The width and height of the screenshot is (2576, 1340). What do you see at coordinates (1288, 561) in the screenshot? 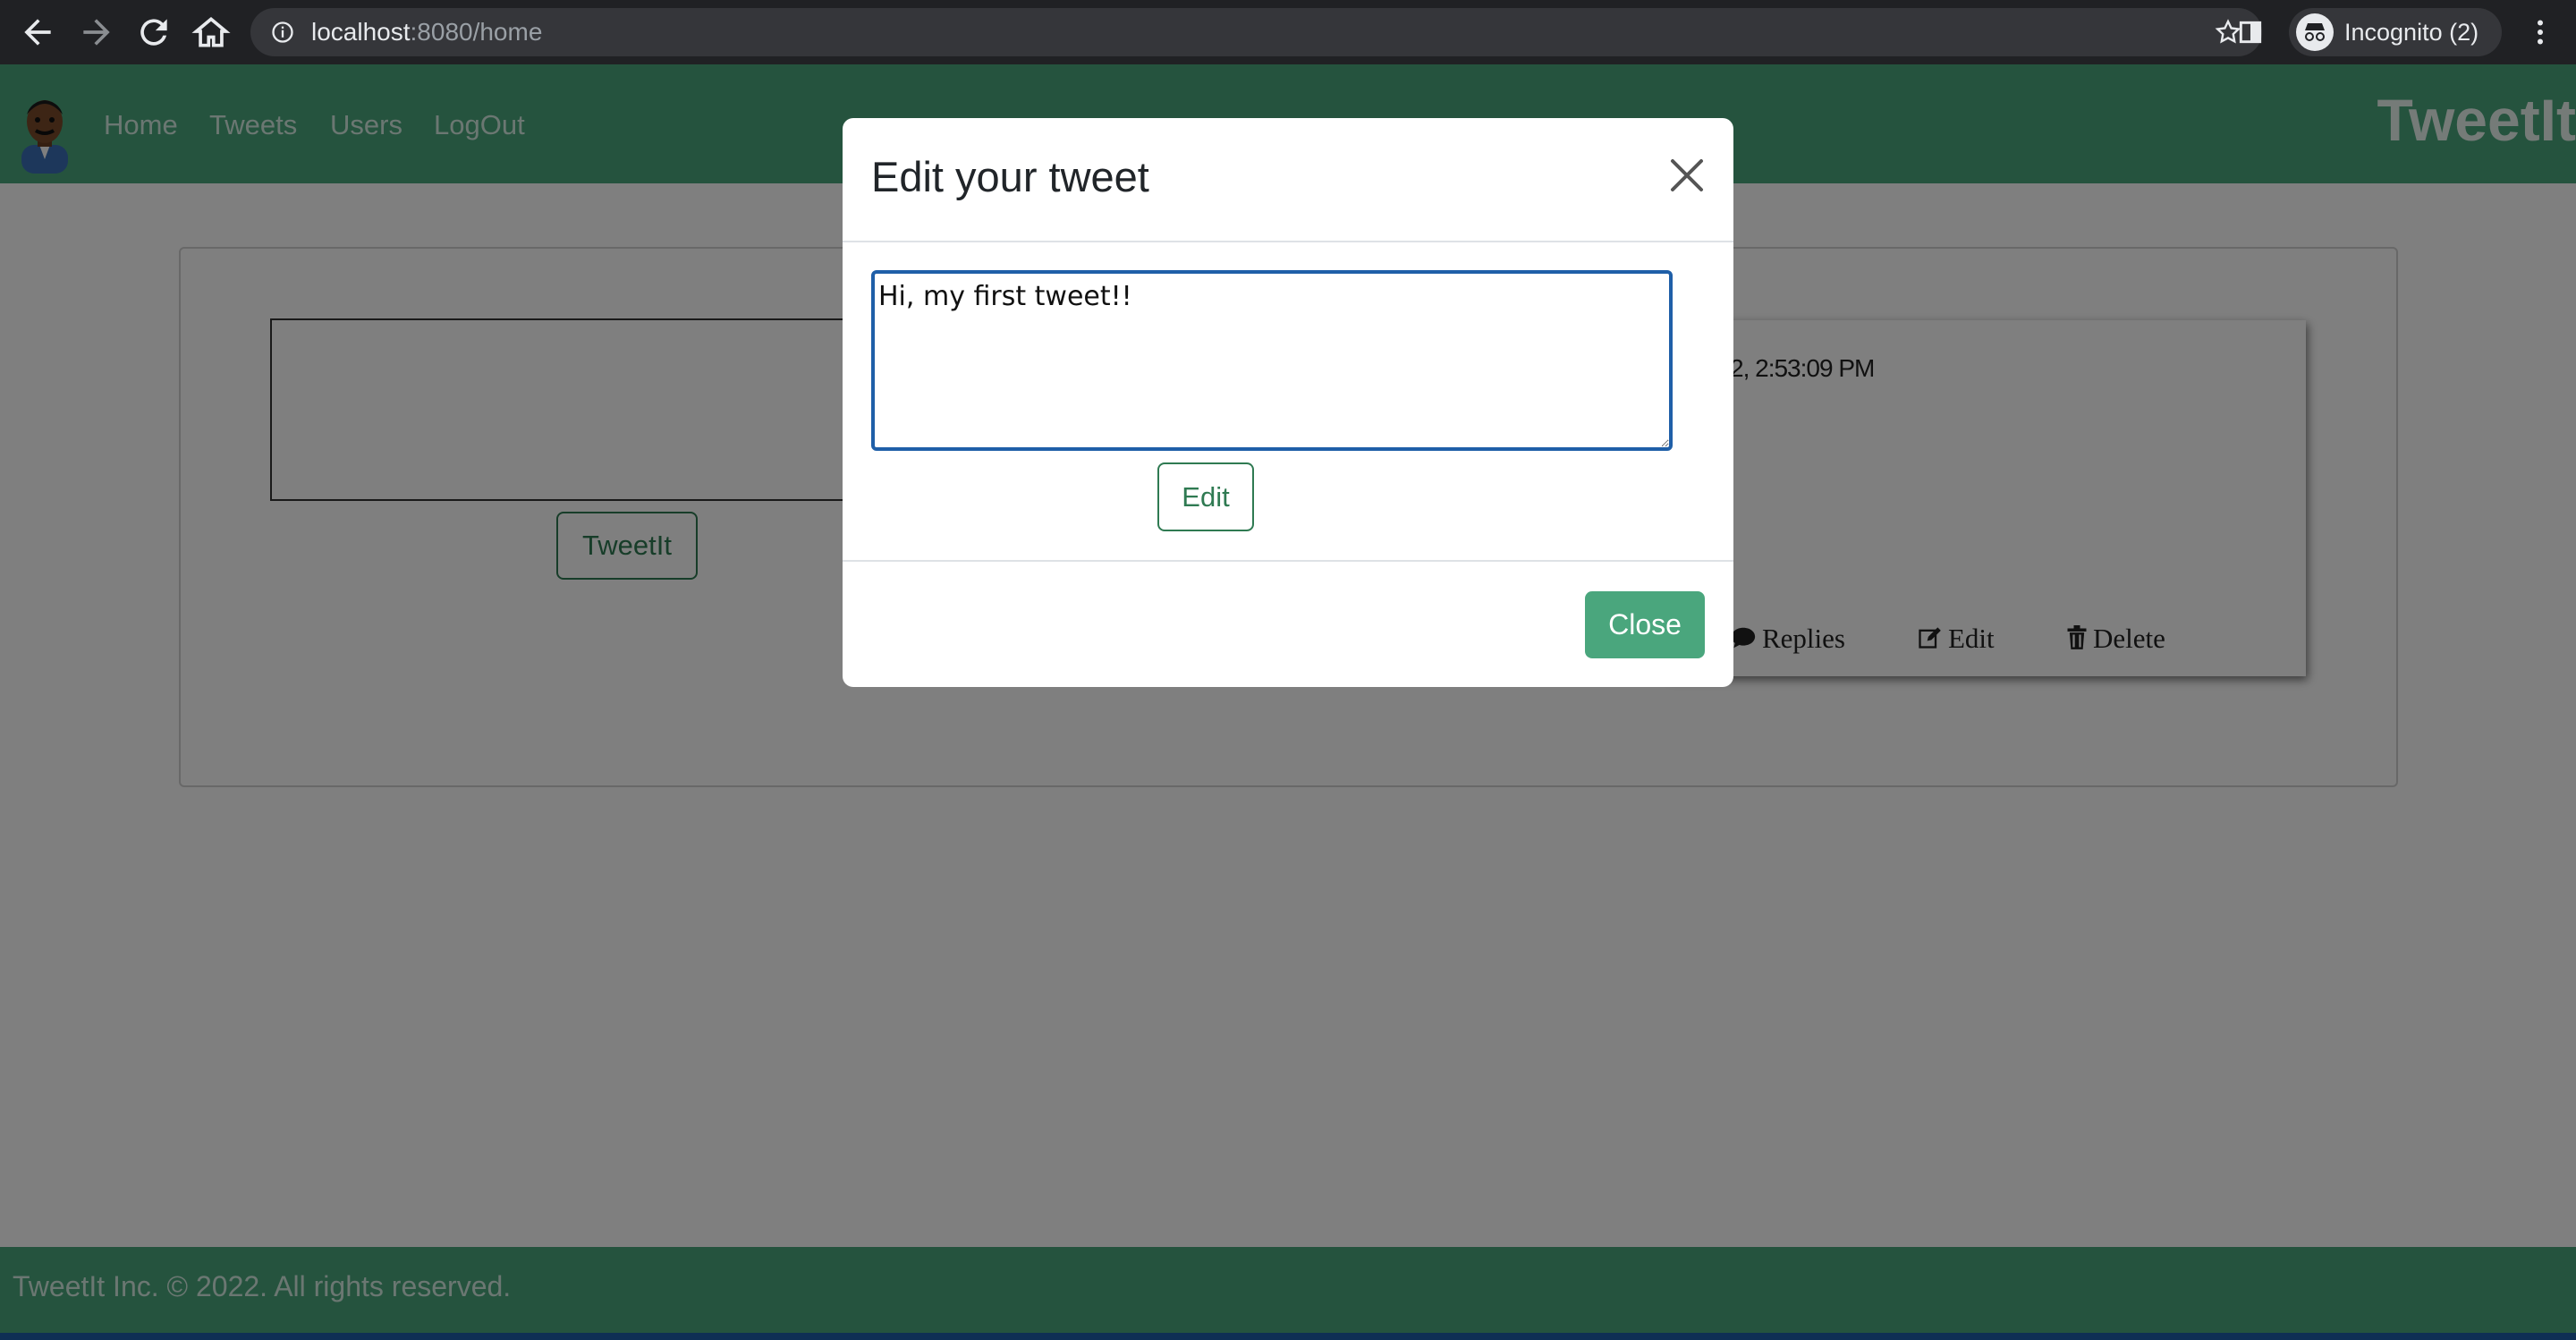
I see `modal-footer-divider` at bounding box center [1288, 561].